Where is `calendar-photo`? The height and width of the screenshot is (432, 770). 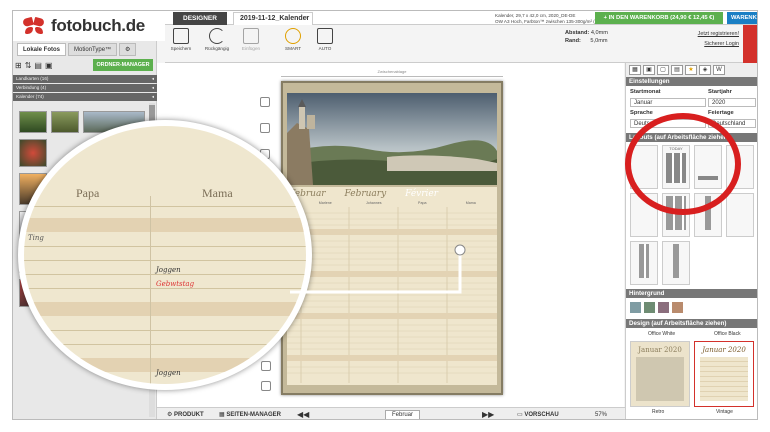
calendar-photo is located at coordinates (392, 139).